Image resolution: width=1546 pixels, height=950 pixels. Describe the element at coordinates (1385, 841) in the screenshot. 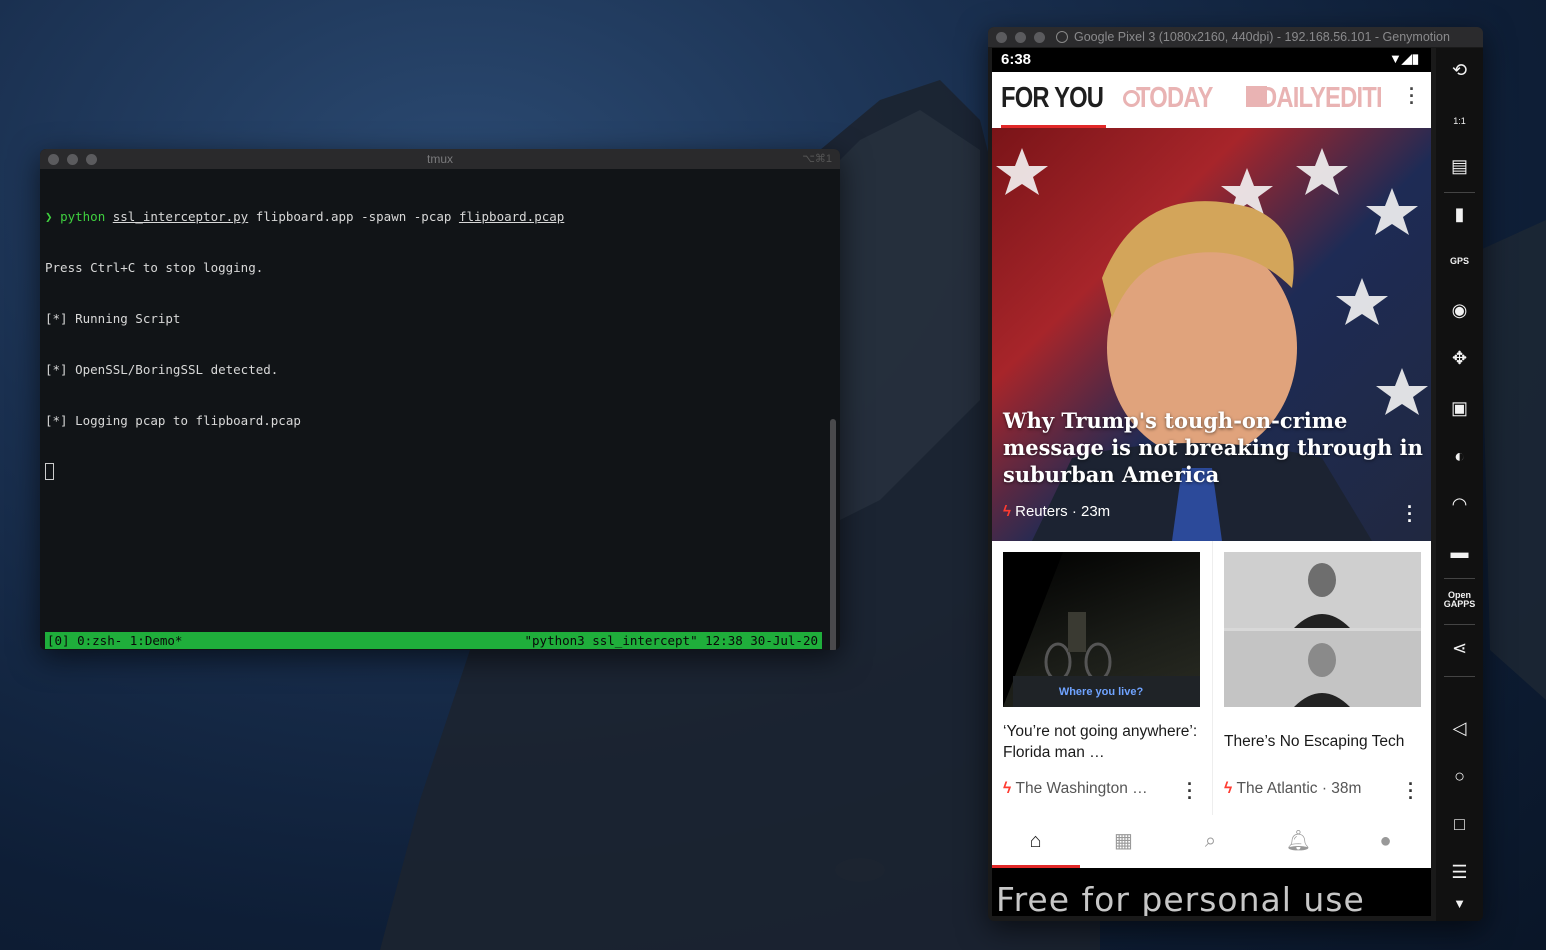

I see `nav-profile-icon: ●` at that location.